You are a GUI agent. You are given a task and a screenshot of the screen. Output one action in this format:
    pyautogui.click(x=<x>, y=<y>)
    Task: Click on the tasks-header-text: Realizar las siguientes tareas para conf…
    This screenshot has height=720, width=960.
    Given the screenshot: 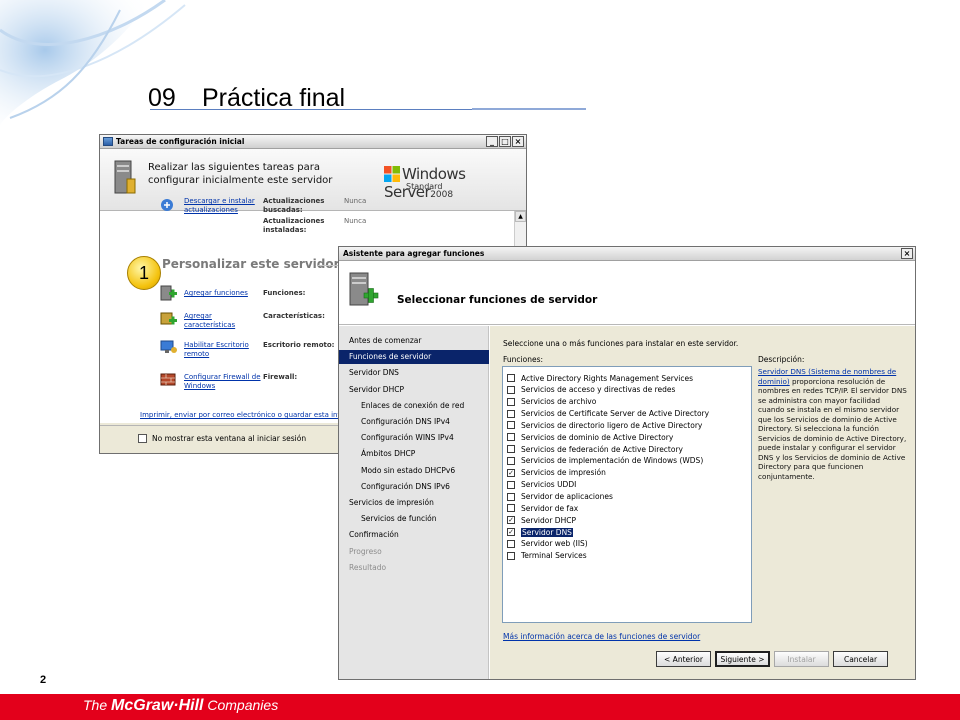 What is the action you would take?
    pyautogui.click(x=240, y=174)
    